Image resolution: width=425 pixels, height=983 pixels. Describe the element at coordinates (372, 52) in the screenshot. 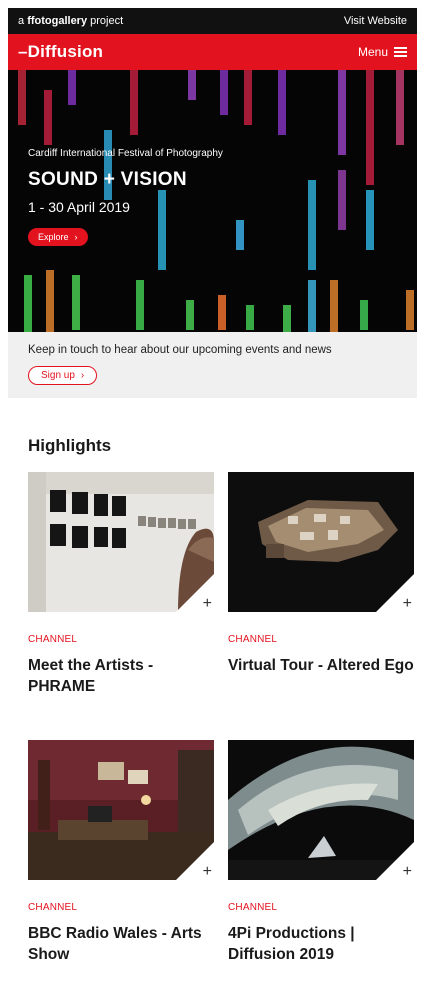

I see `menu-label: Menu` at that location.